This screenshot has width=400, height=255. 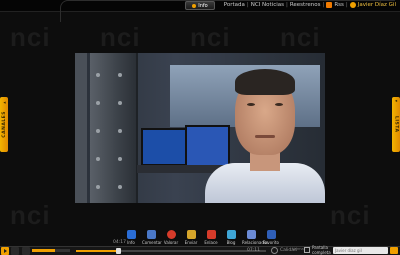 I want to click on gear-icon, so click(x=274, y=250).